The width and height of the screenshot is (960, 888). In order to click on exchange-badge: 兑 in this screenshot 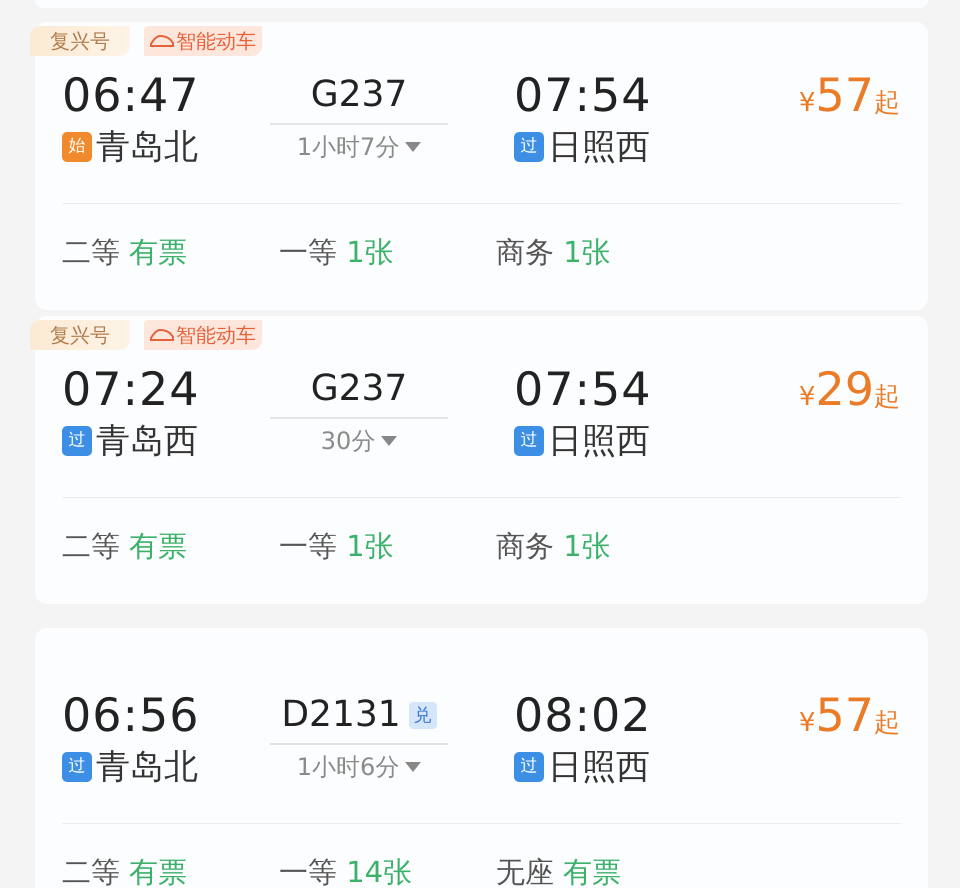, I will do `click(422, 715)`.